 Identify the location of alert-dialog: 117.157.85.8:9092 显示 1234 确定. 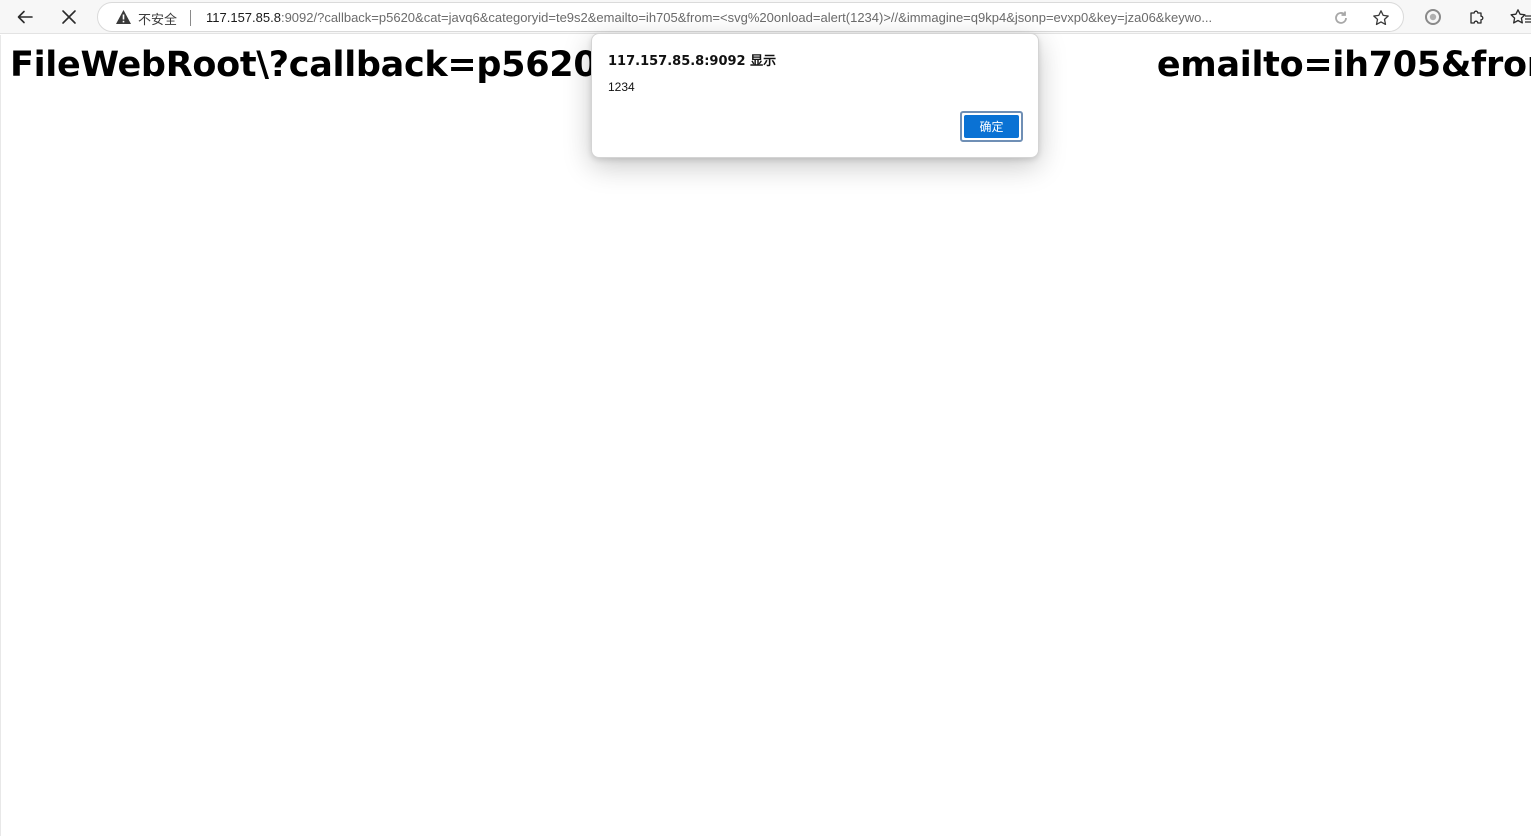
(815, 95).